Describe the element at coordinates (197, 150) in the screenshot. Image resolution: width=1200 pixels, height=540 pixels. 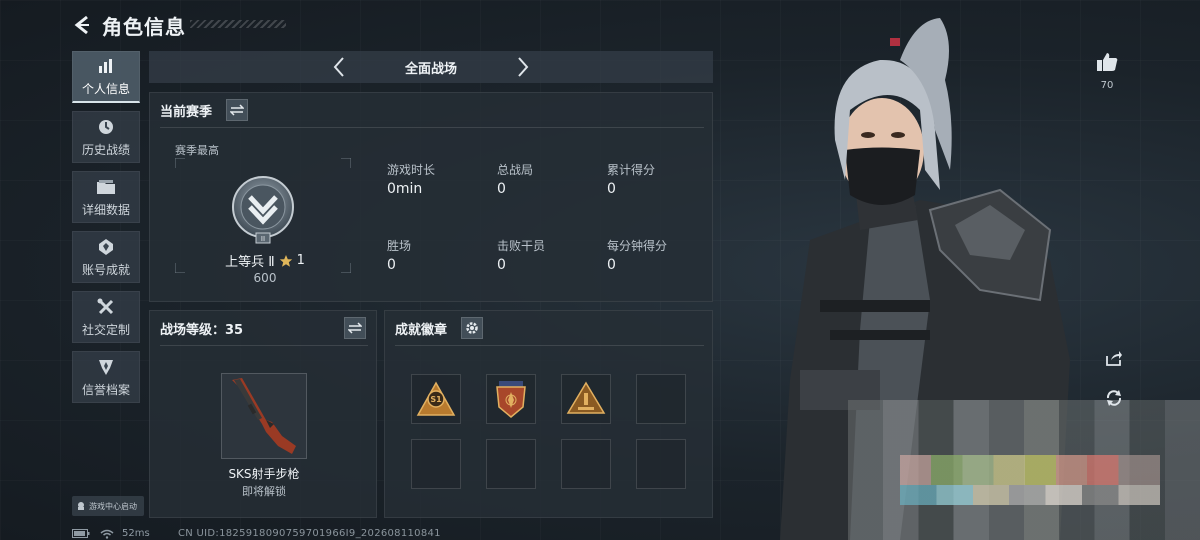
I see `season-best-label: 赛季最高` at that location.